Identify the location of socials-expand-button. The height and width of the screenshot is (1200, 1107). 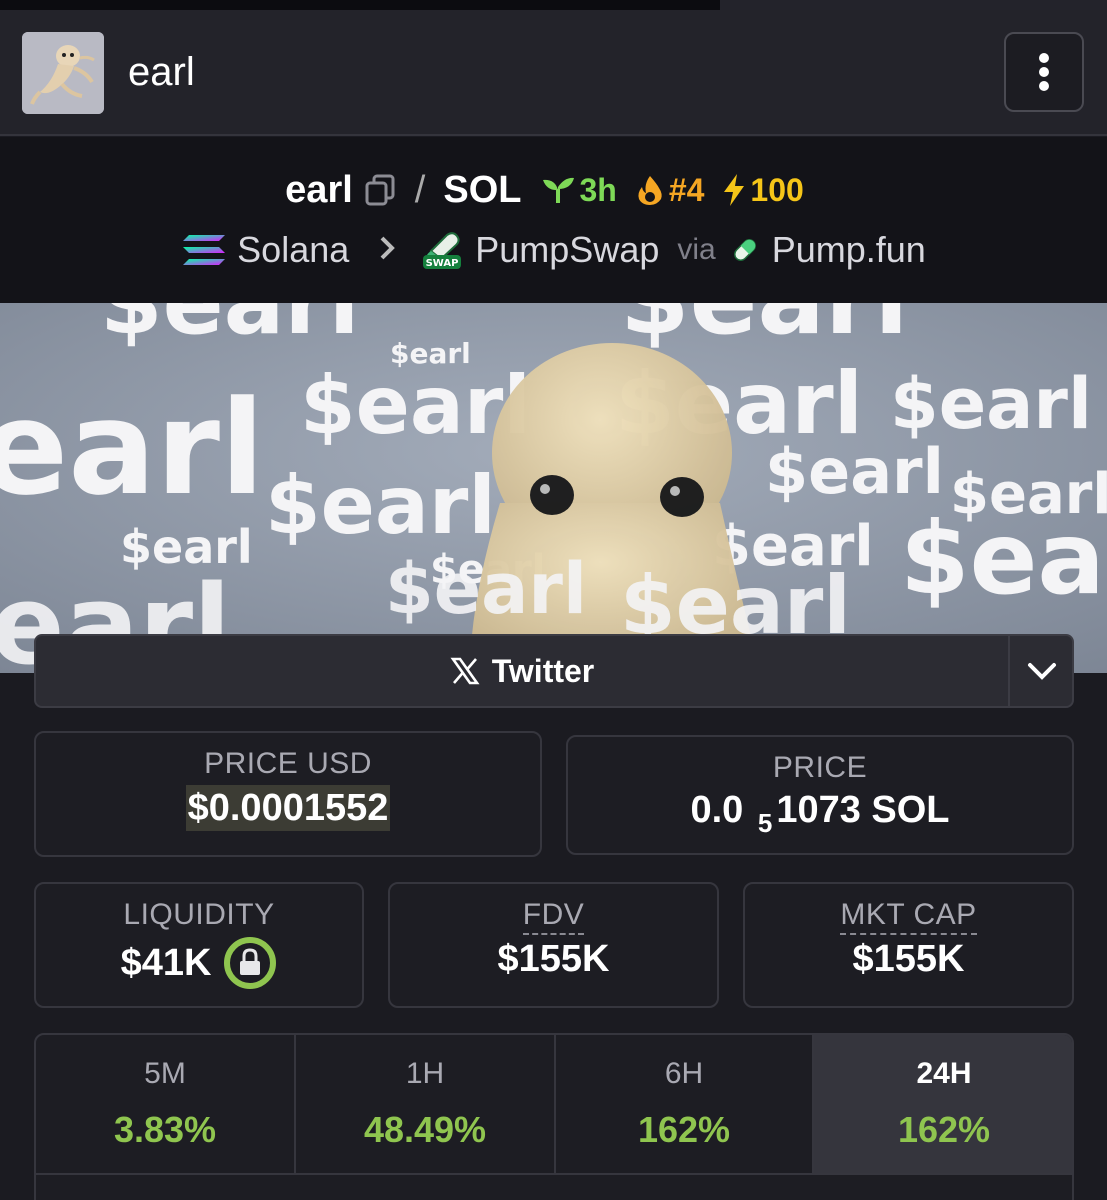
(1041, 671).